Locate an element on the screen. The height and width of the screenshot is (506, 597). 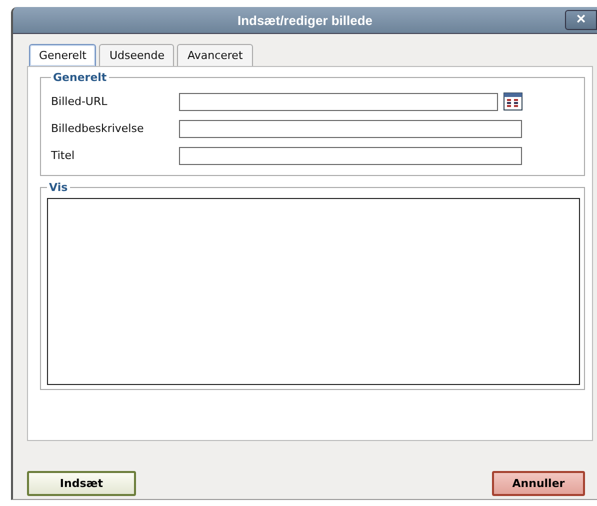
window-title: Indsæt/rediger billede is located at coordinates (305, 20).